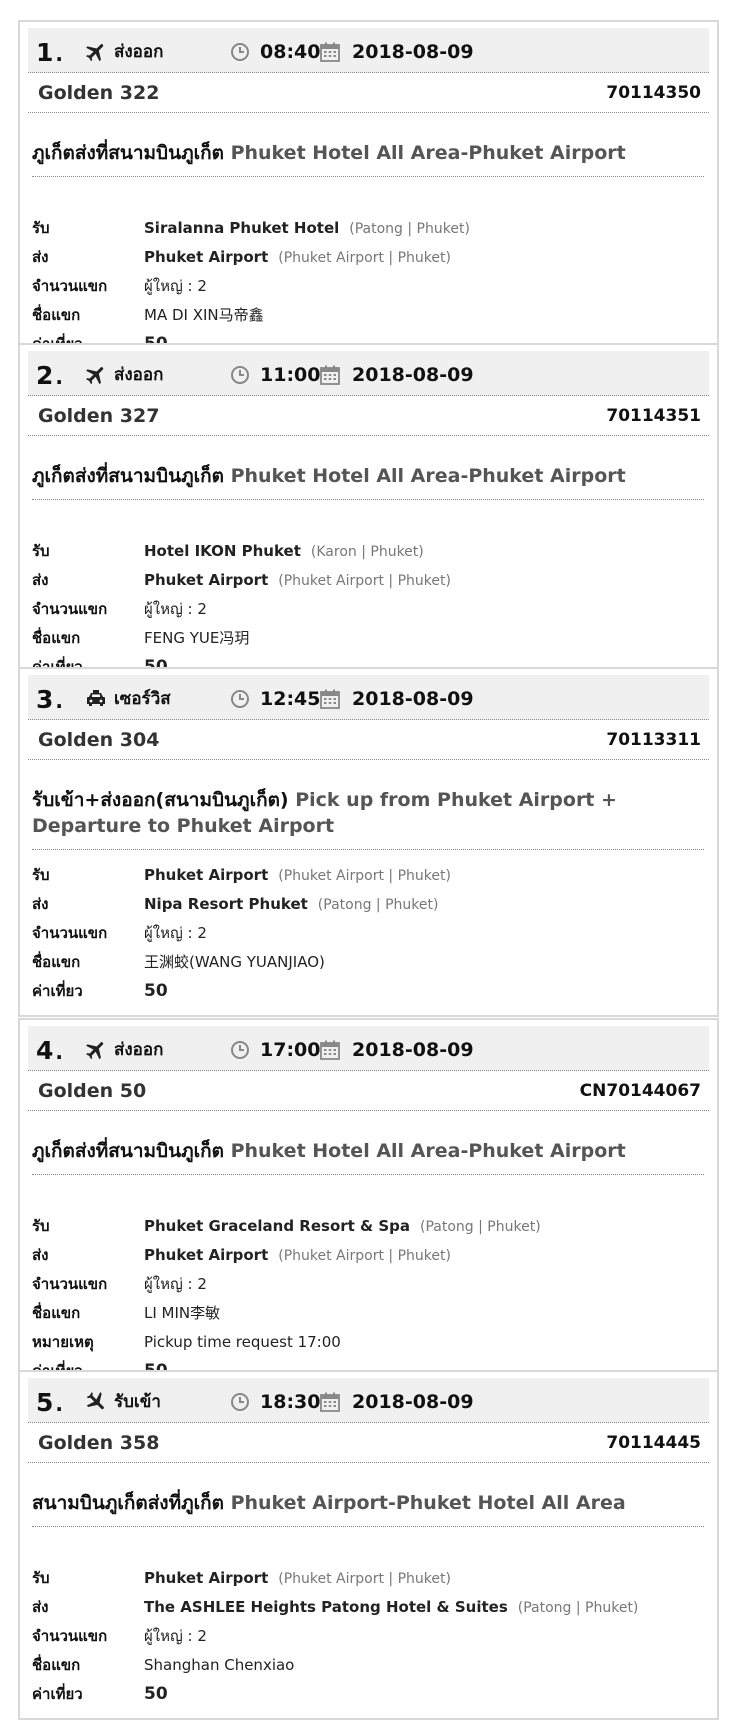 The height and width of the screenshot is (1720, 731). What do you see at coordinates (242, 1342) in the screenshot?
I see `note-text: Pickup time request 17:00` at bounding box center [242, 1342].